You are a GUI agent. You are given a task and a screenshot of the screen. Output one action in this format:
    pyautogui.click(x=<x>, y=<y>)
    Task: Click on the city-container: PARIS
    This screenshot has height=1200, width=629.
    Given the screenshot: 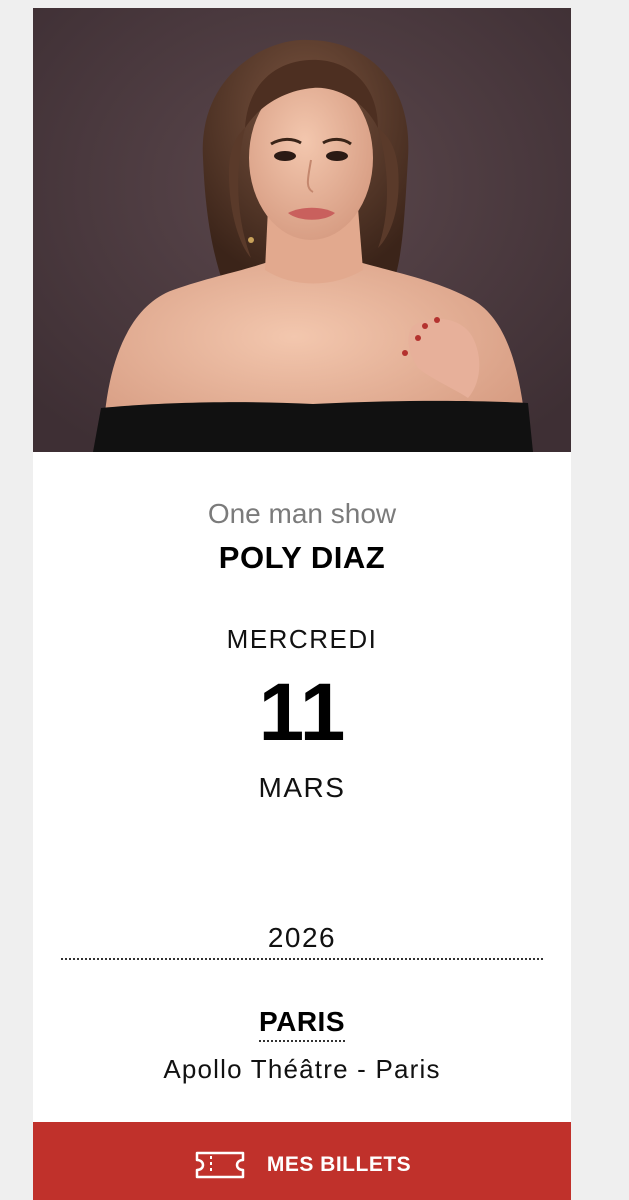 What is the action you would take?
    pyautogui.click(x=302, y=1024)
    